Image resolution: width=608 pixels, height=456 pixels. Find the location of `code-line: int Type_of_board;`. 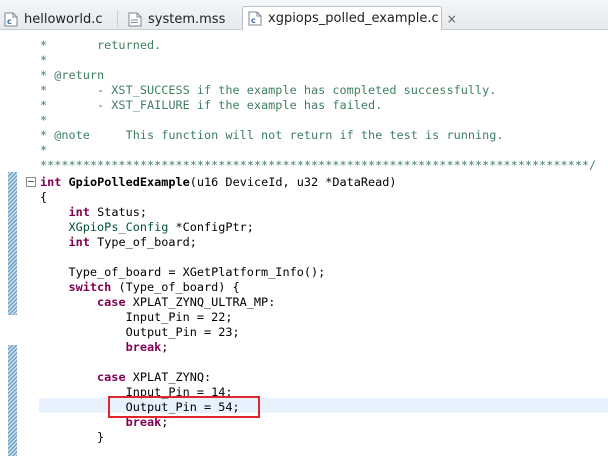

code-line: int Type_of_board; is located at coordinates (132, 242).